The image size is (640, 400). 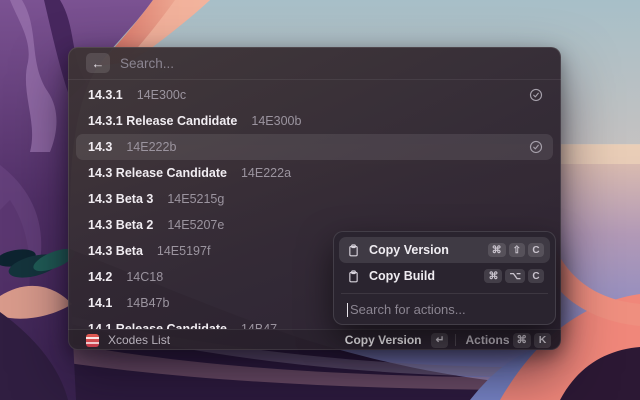 What do you see at coordinates (145, 277) in the screenshot?
I see `build-label: 14C18` at bounding box center [145, 277].